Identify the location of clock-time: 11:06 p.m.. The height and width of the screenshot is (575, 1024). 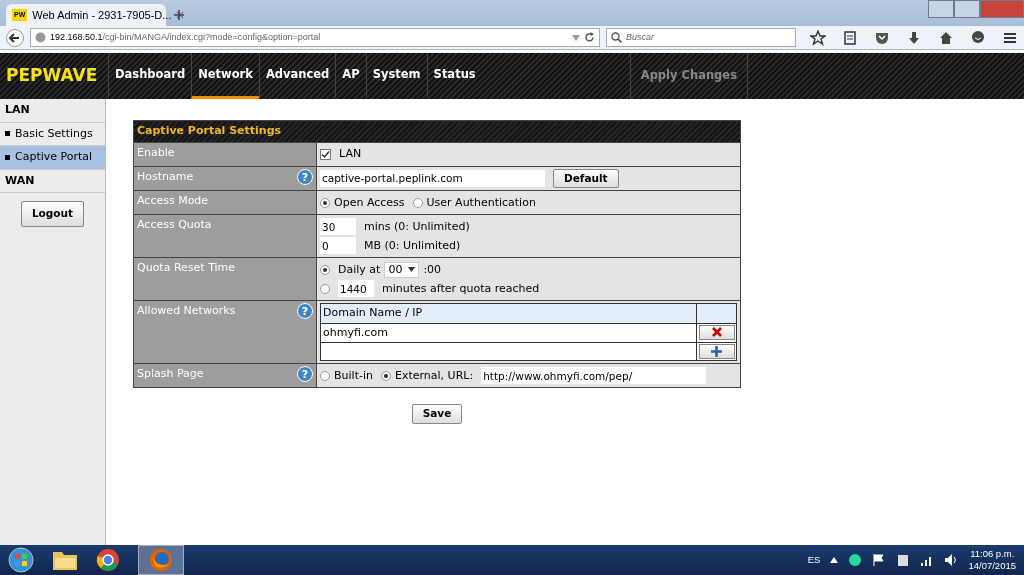
(992, 554).